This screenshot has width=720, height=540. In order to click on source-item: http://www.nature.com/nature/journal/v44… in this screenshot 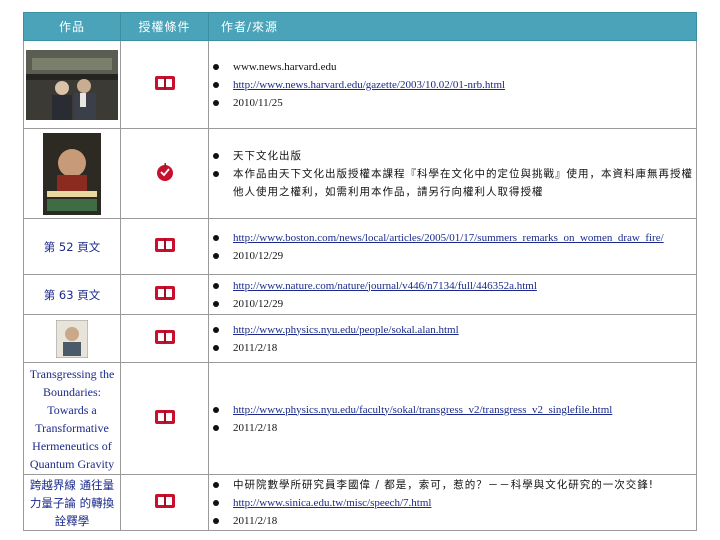, I will do `click(452, 286)`.